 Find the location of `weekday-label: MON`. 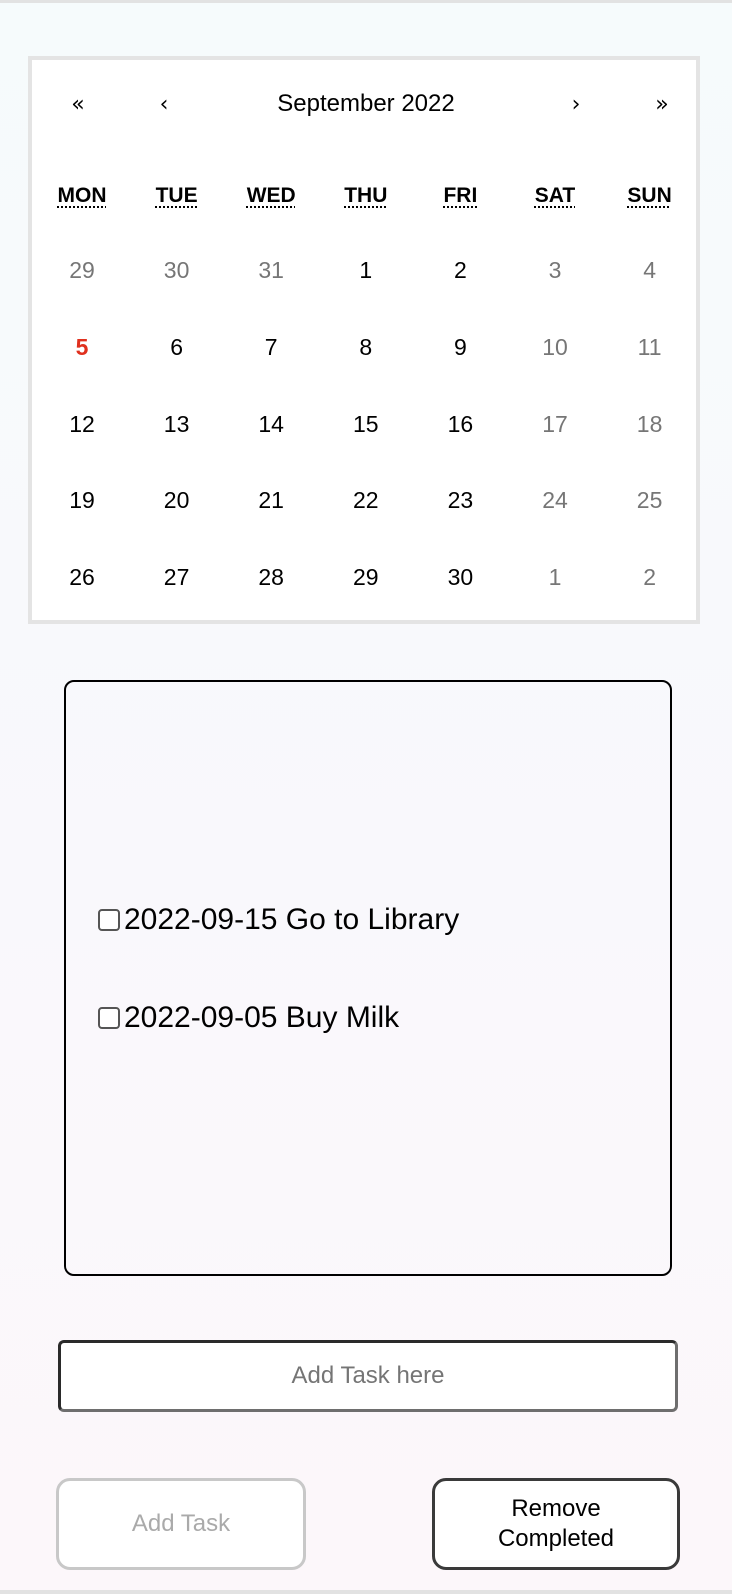

weekday-label: MON is located at coordinates (82, 195).